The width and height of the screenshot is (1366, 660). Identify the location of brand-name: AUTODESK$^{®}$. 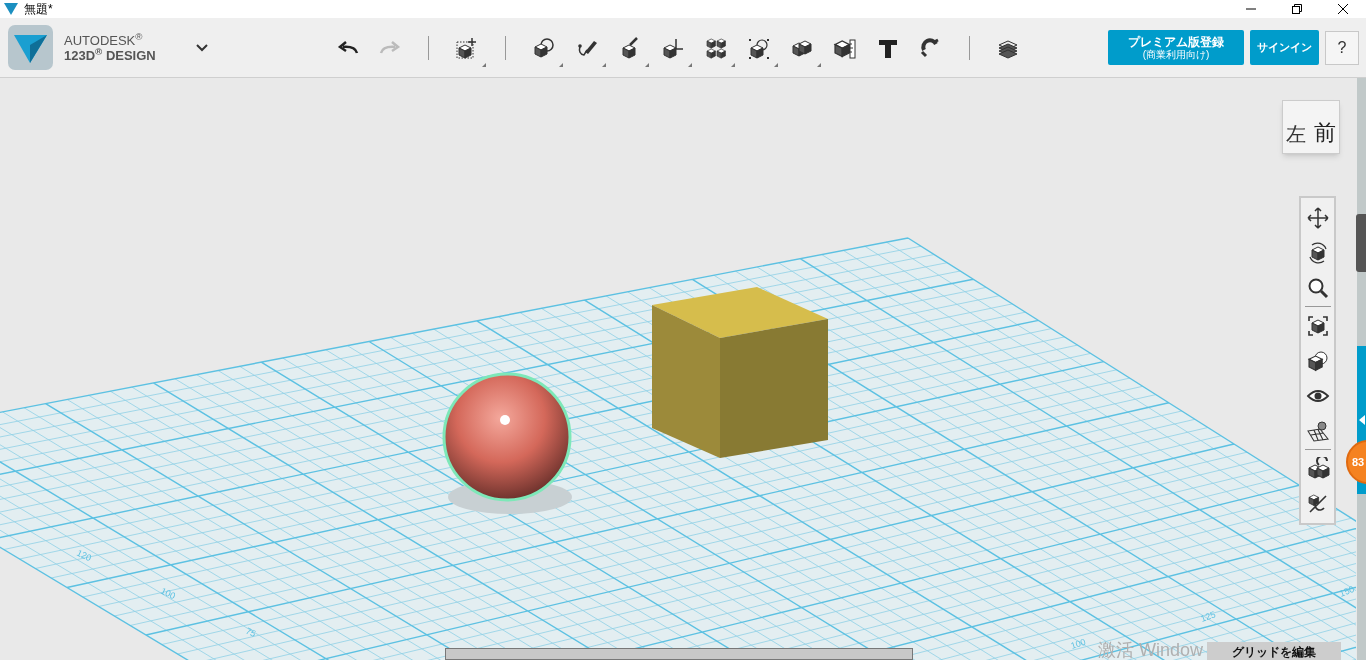
(103, 40).